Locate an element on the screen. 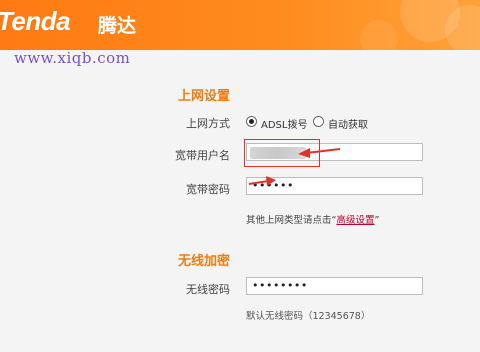 The width and height of the screenshot is (480, 352). site-watermark: www.xiqb.com is located at coordinates (72, 58).